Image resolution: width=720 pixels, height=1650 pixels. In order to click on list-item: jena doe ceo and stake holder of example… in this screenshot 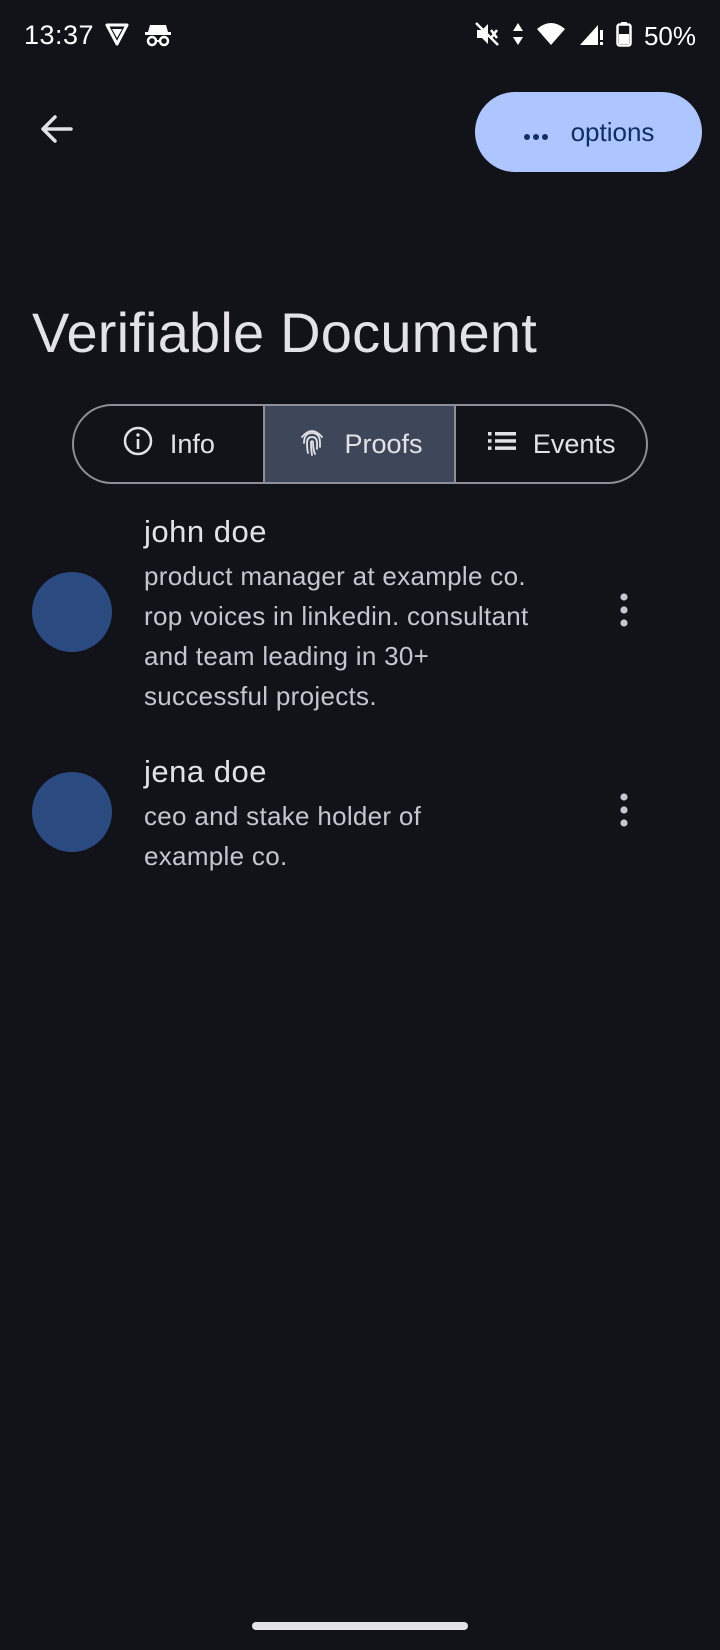, I will do `click(360, 815)`.